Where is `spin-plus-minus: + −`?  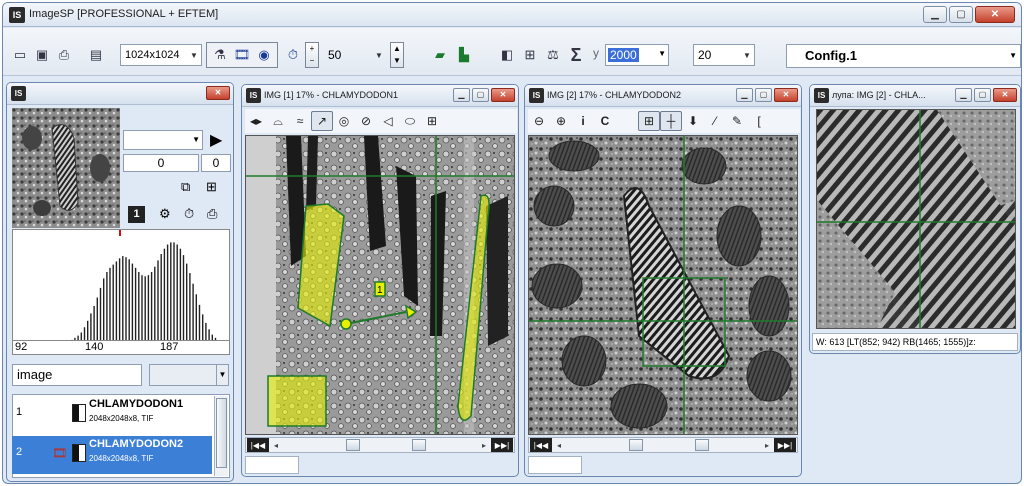 spin-plus-minus: + − is located at coordinates (312, 55).